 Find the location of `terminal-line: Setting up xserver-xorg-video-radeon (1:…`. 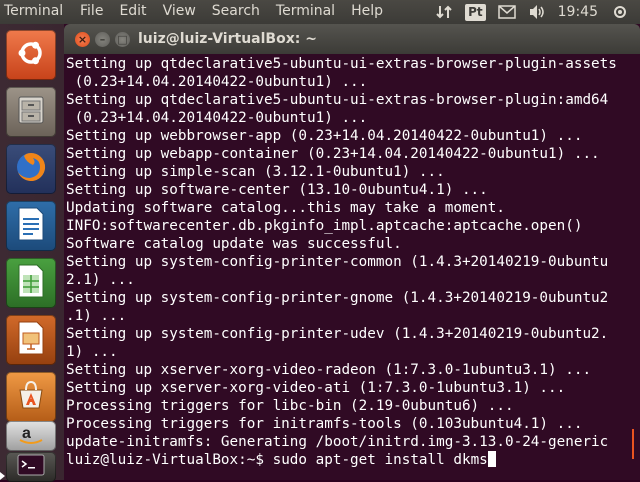

terminal-line: Setting up xserver-xorg-video-radeon (1:… is located at coordinates (329, 370).